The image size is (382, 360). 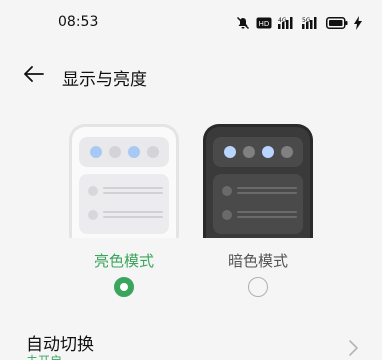 I want to click on dark-mode-radio, so click(x=258, y=287).